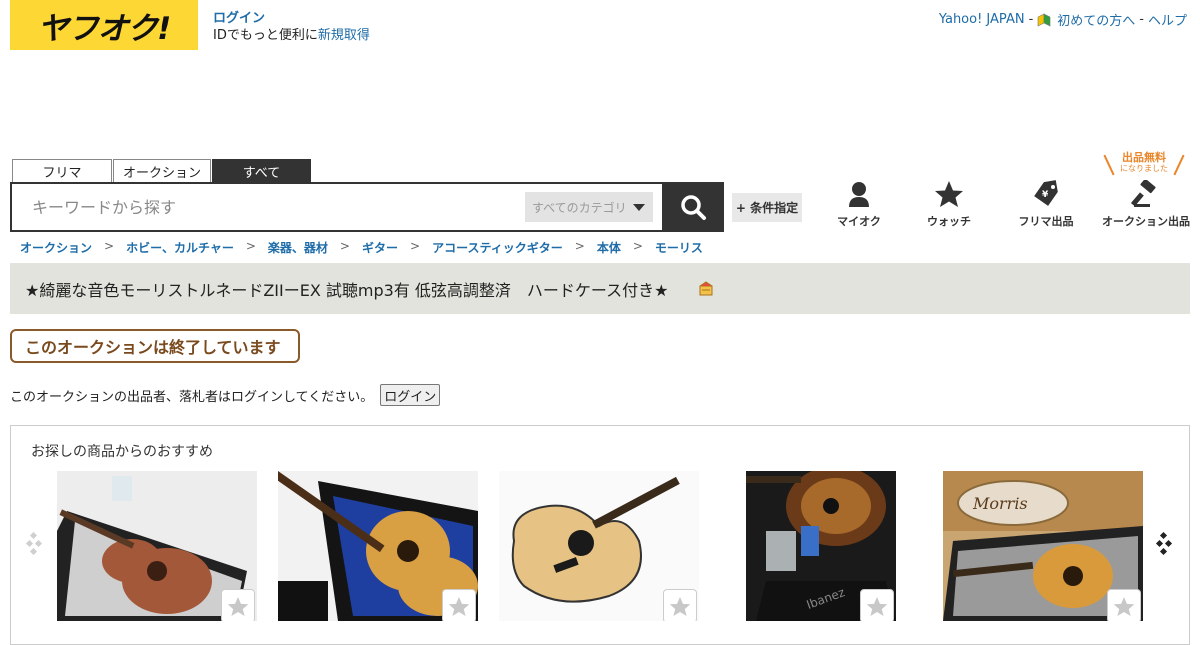  I want to click on promo-sub: になりました, so click(1144, 168).